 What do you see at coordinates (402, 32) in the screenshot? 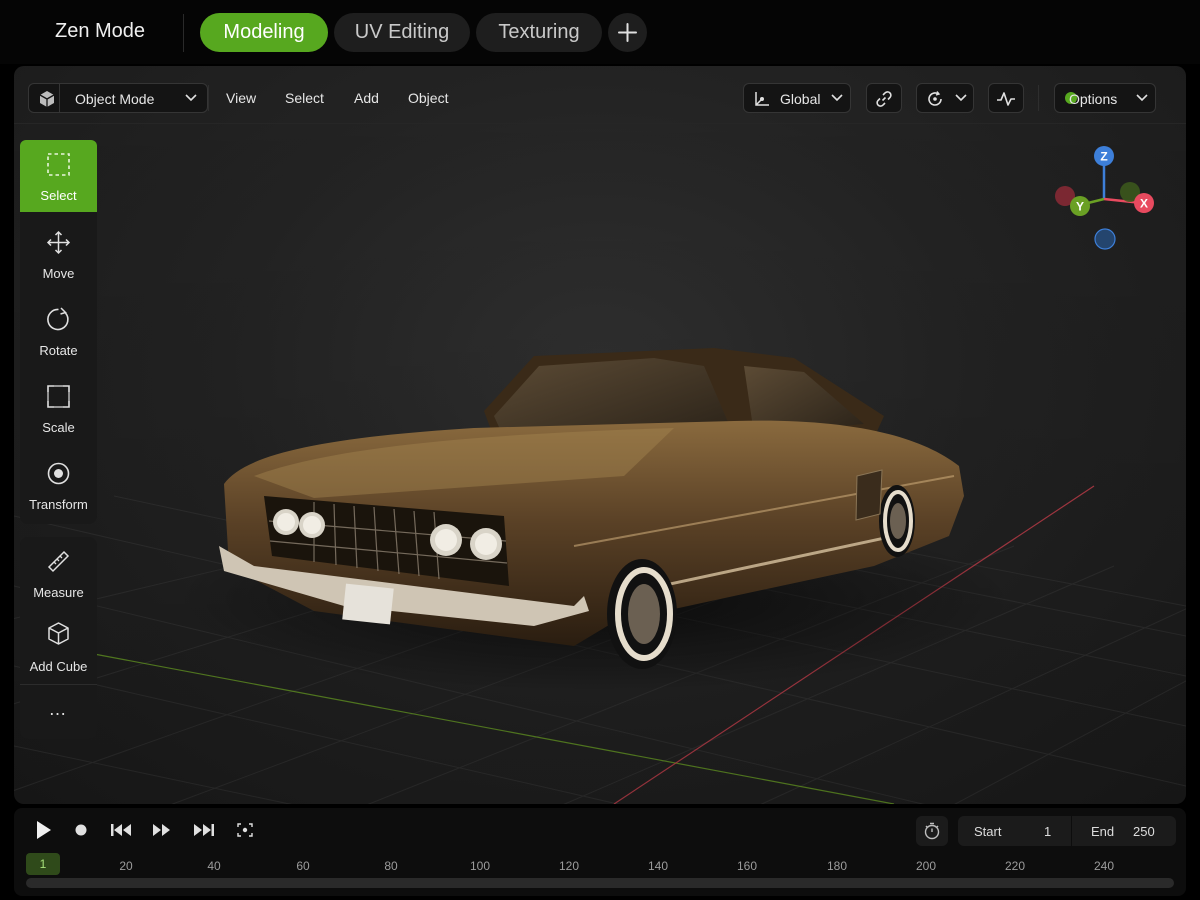
I see `tab-uv-editing: UV Editing` at bounding box center [402, 32].